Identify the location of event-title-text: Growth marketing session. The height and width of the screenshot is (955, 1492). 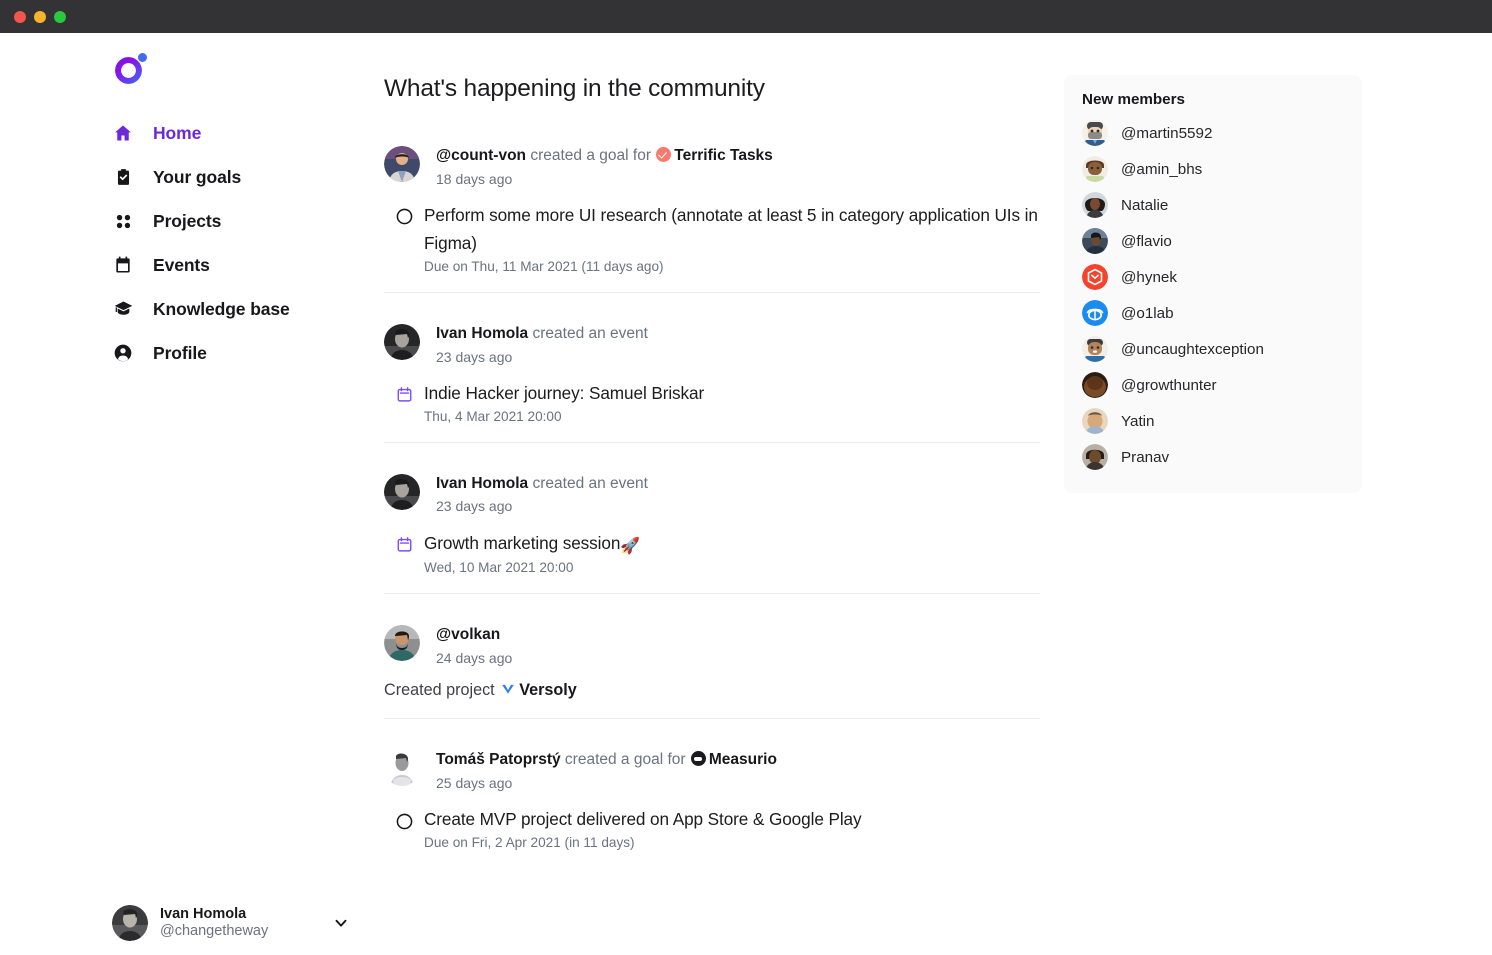
(522, 542).